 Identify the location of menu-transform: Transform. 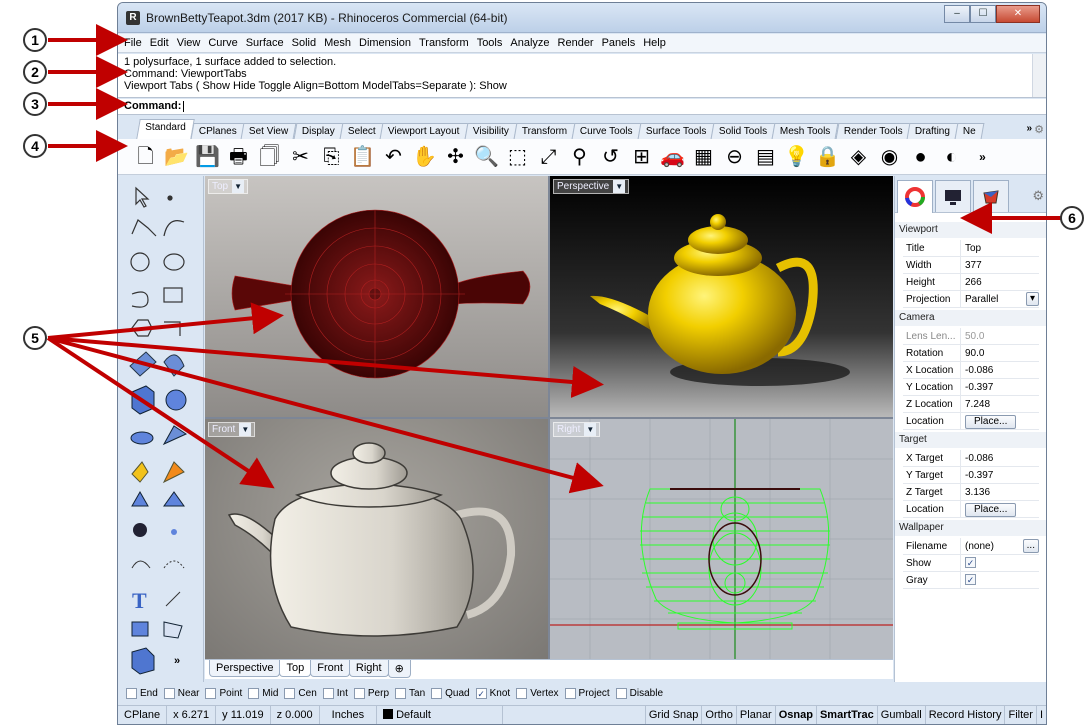
(444, 43).